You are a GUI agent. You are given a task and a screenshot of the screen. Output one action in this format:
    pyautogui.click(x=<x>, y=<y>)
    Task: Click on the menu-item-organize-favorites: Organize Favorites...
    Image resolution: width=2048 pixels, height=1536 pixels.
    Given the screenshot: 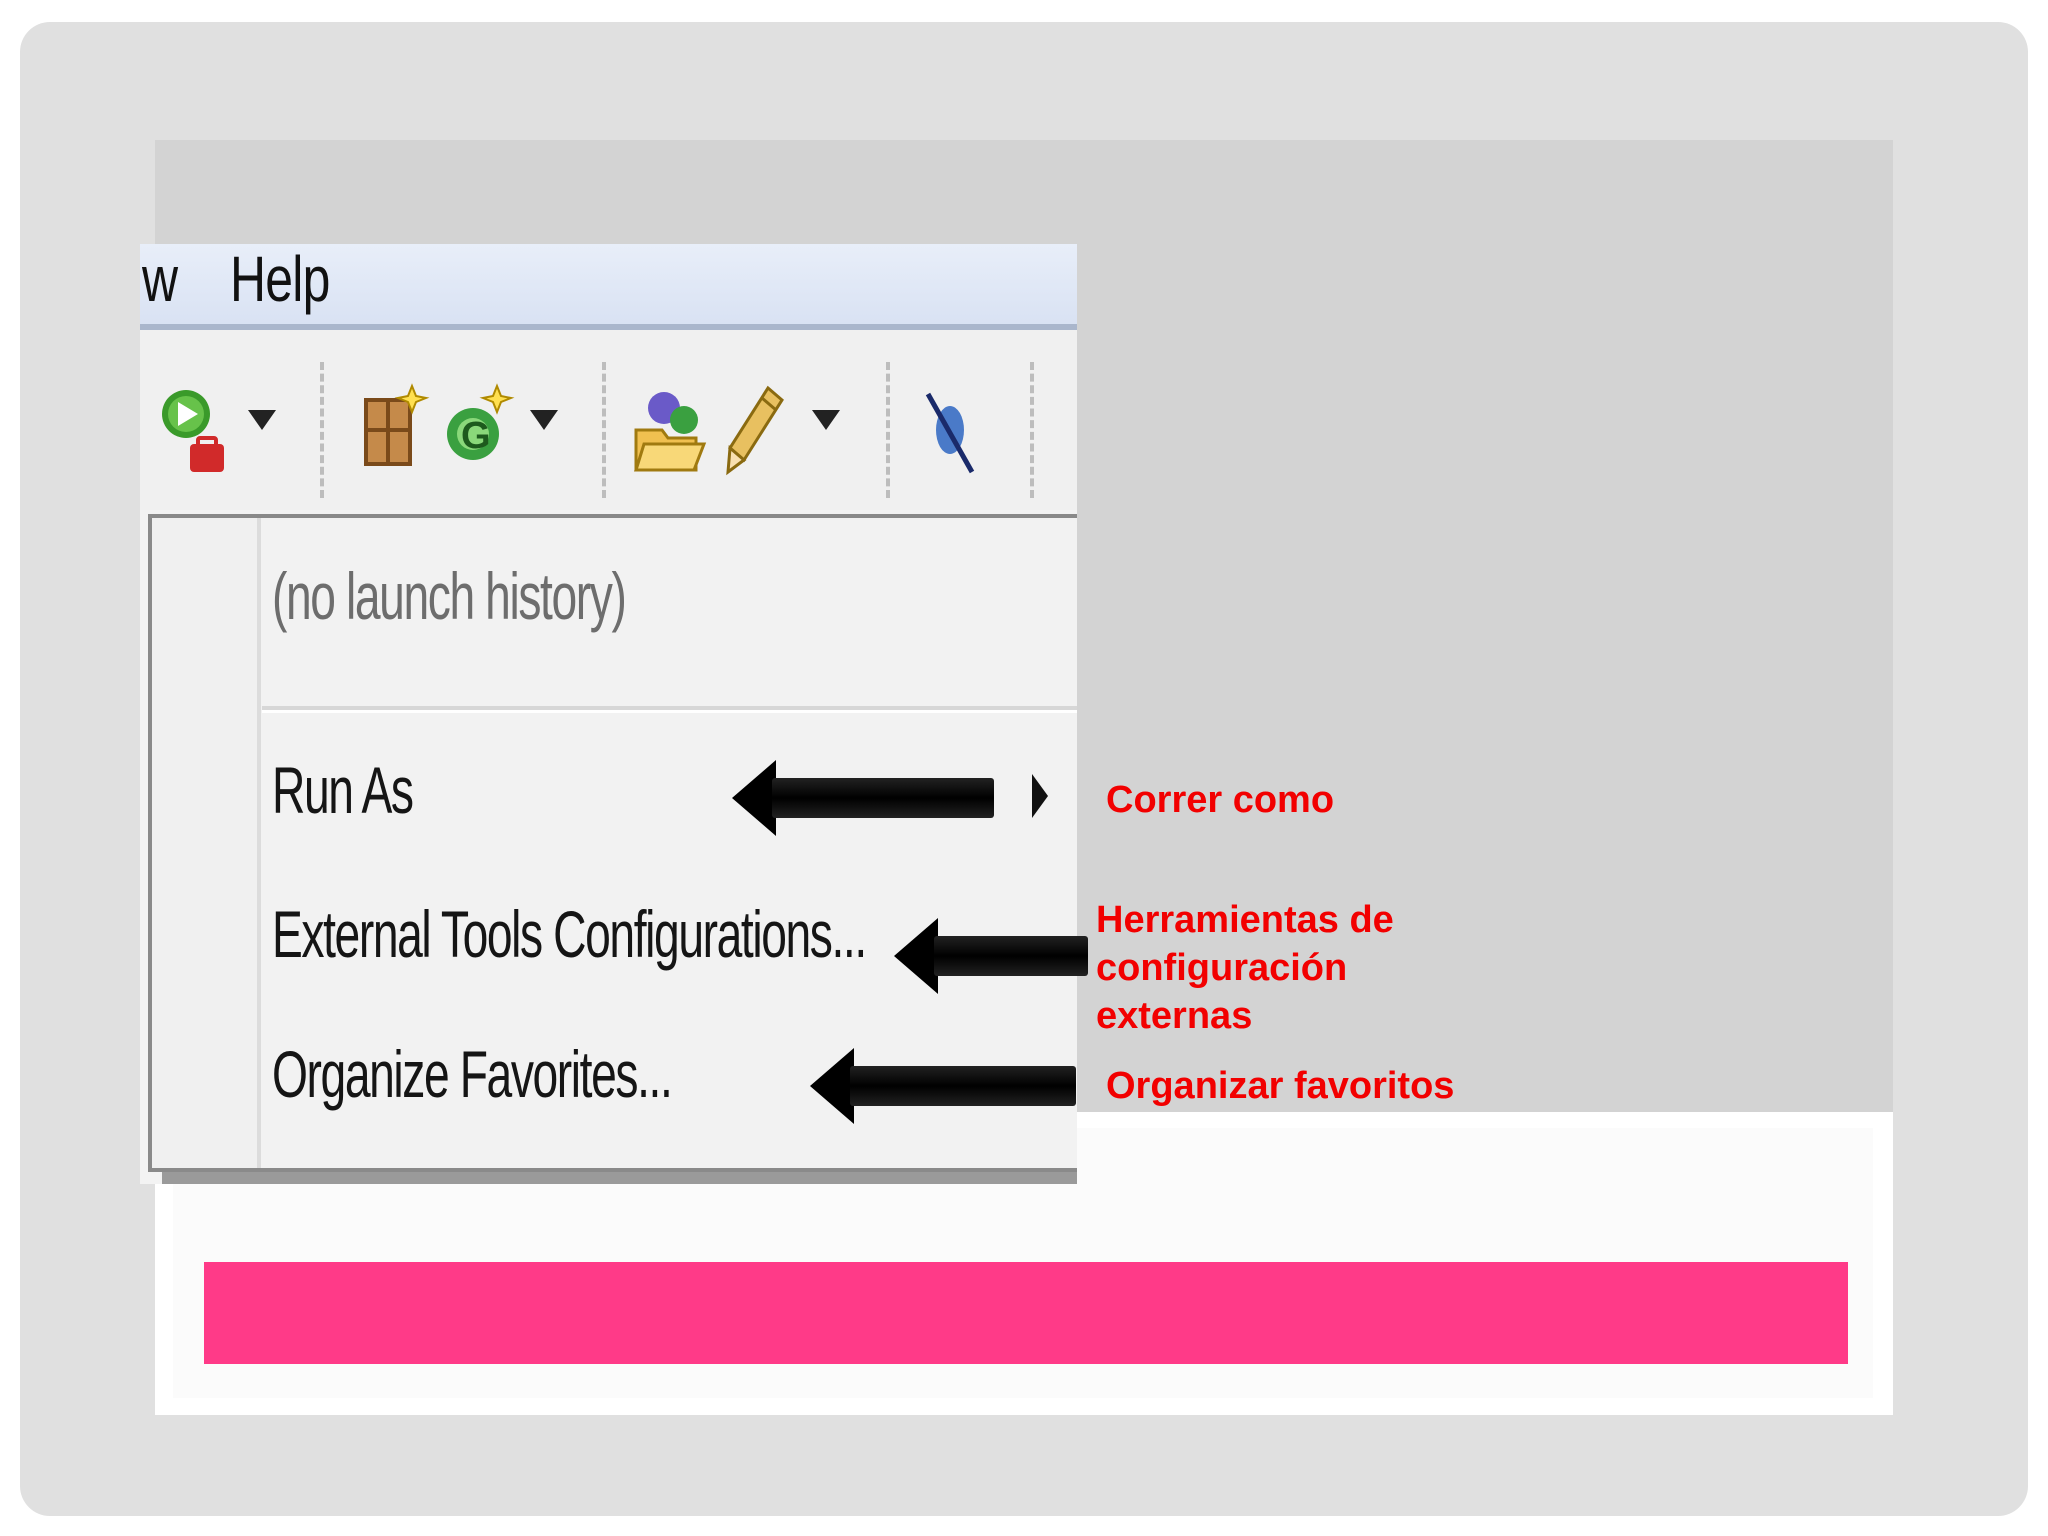 What is the action you would take?
    pyautogui.click(x=472, y=1074)
    